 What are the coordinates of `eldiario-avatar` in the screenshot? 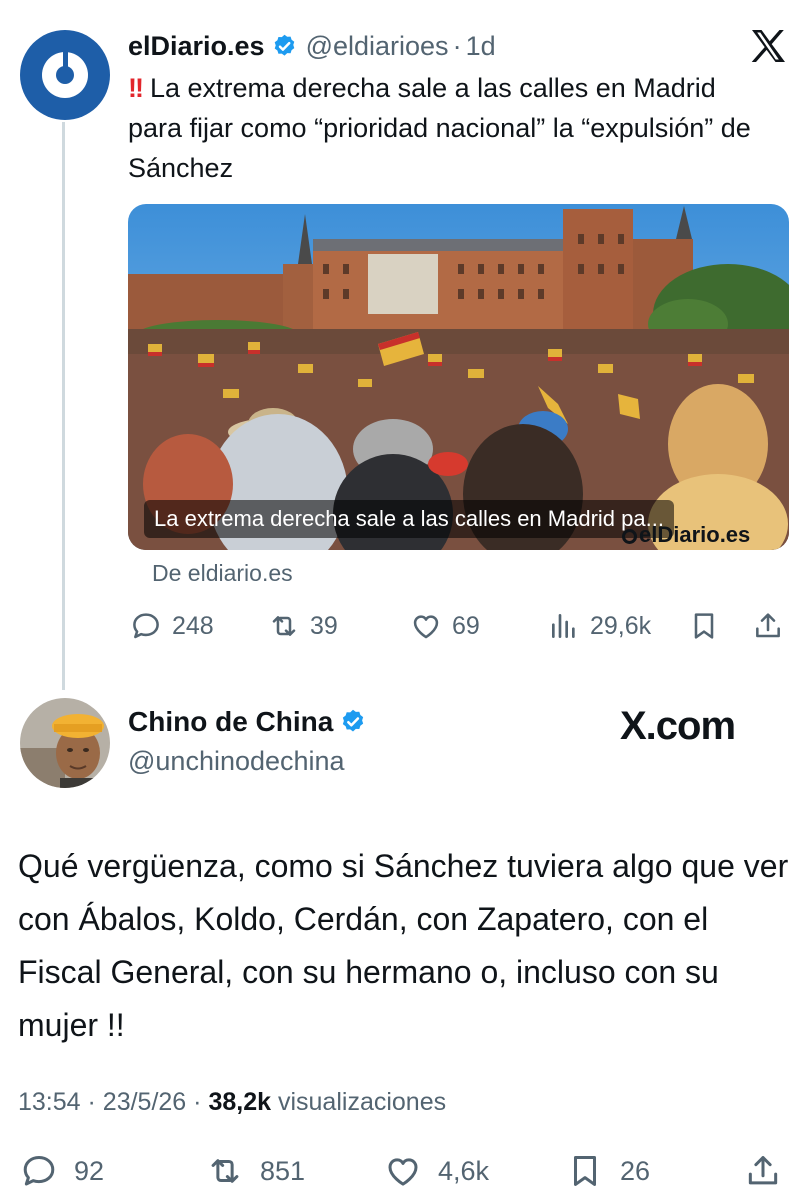 It's located at (65, 75).